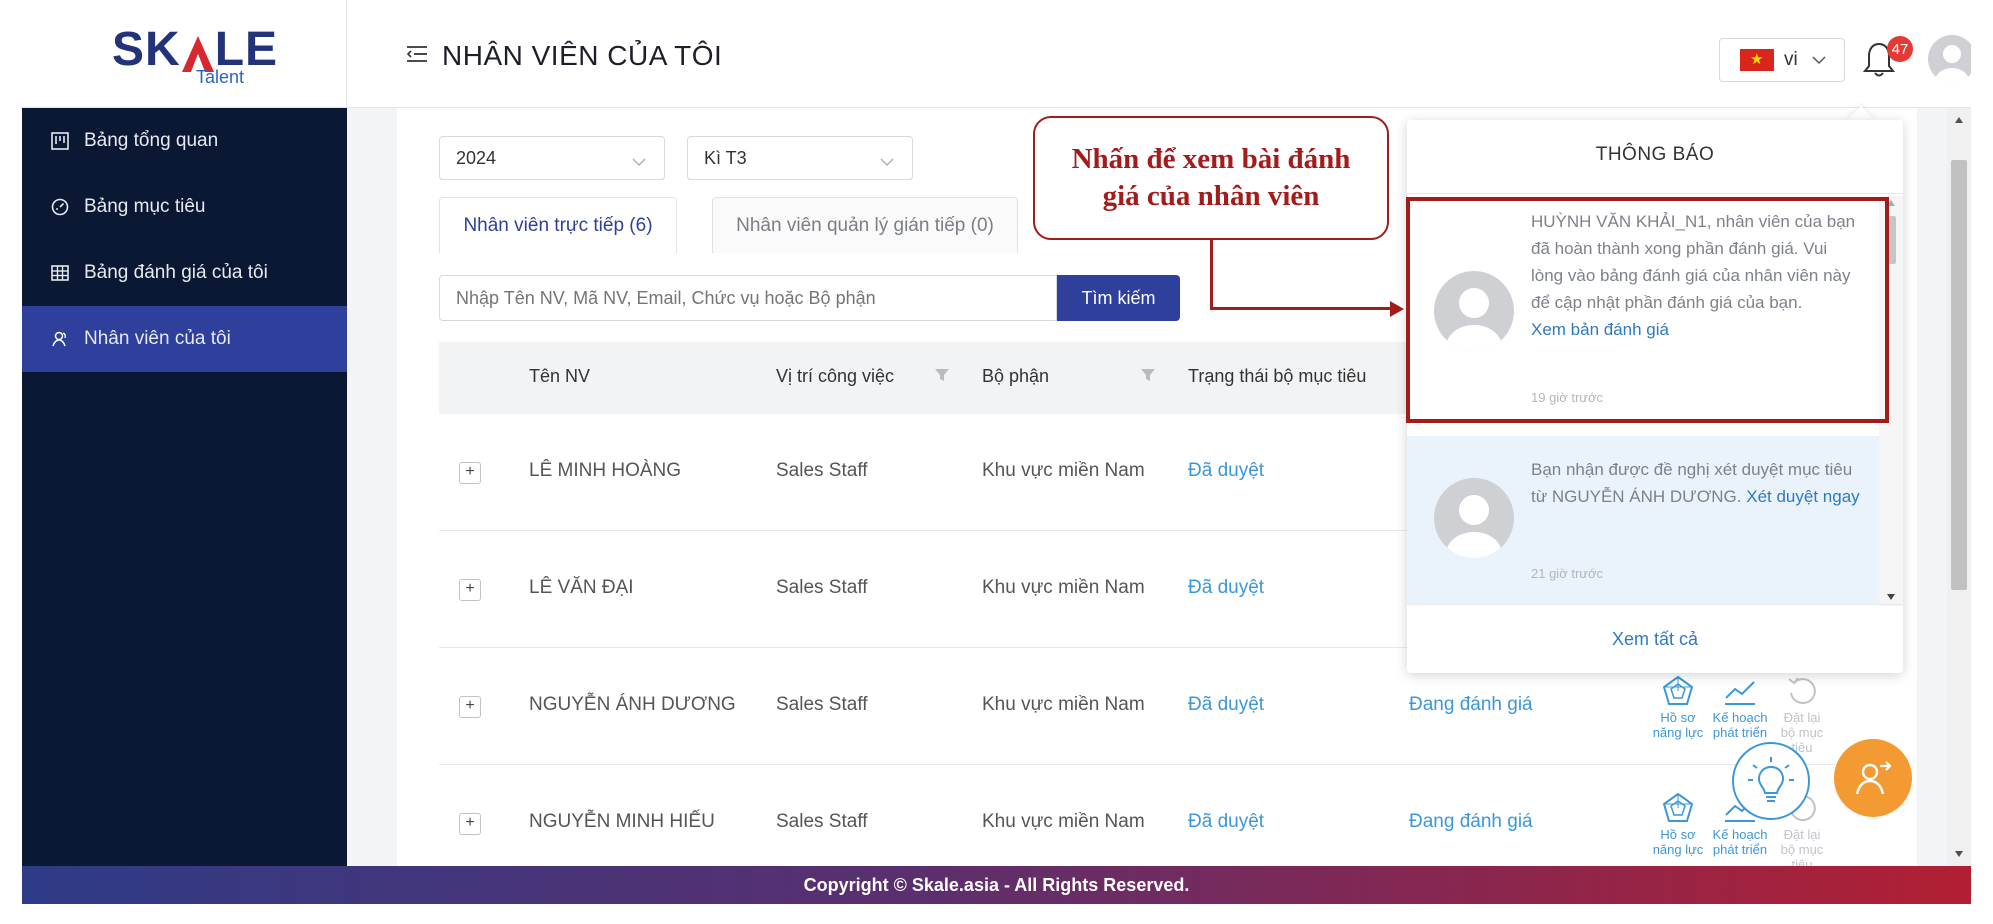 The image size is (1993, 924). What do you see at coordinates (1567, 573) in the screenshot?
I see `notification-time: 21 giờ trước` at bounding box center [1567, 573].